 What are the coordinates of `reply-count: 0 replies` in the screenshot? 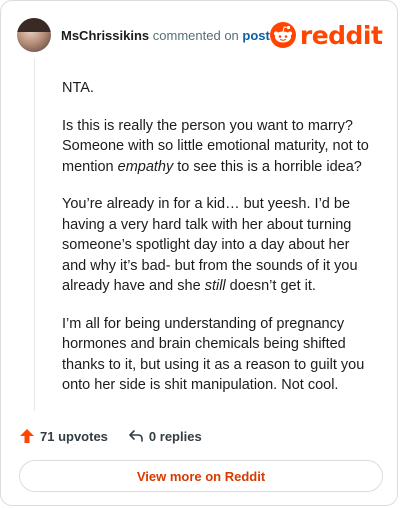 It's located at (175, 436).